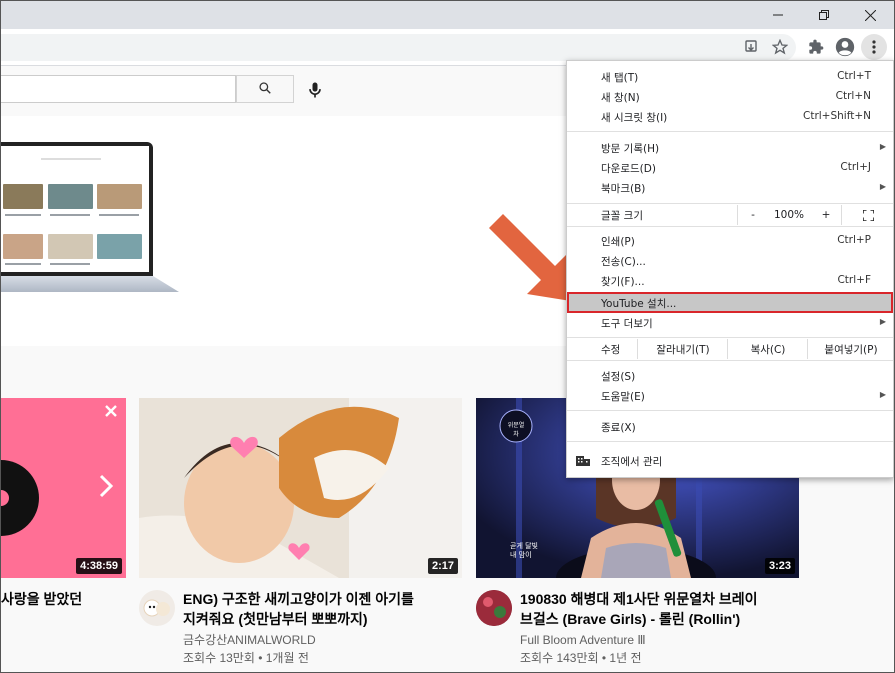  I want to click on menu-item-settings: 설정(S), so click(730, 376).